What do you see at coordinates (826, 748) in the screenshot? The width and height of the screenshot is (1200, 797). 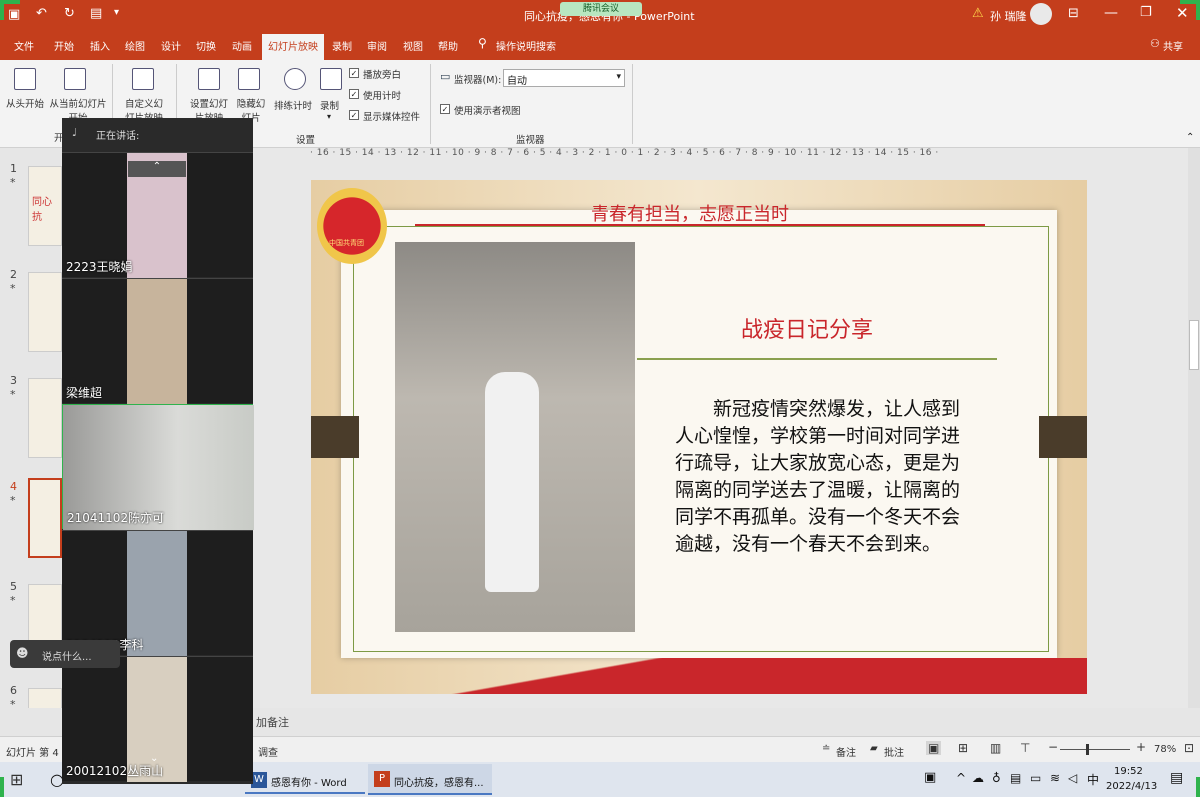 I see `notes-toggle-icon: ≐` at bounding box center [826, 748].